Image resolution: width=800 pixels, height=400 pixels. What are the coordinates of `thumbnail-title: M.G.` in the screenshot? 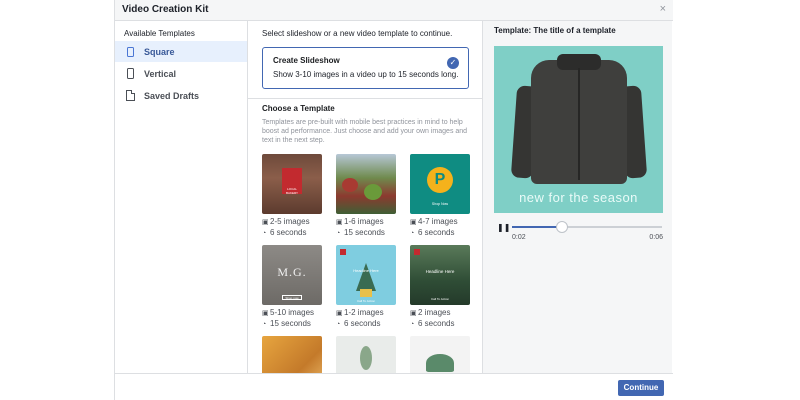 It's located at (292, 272).